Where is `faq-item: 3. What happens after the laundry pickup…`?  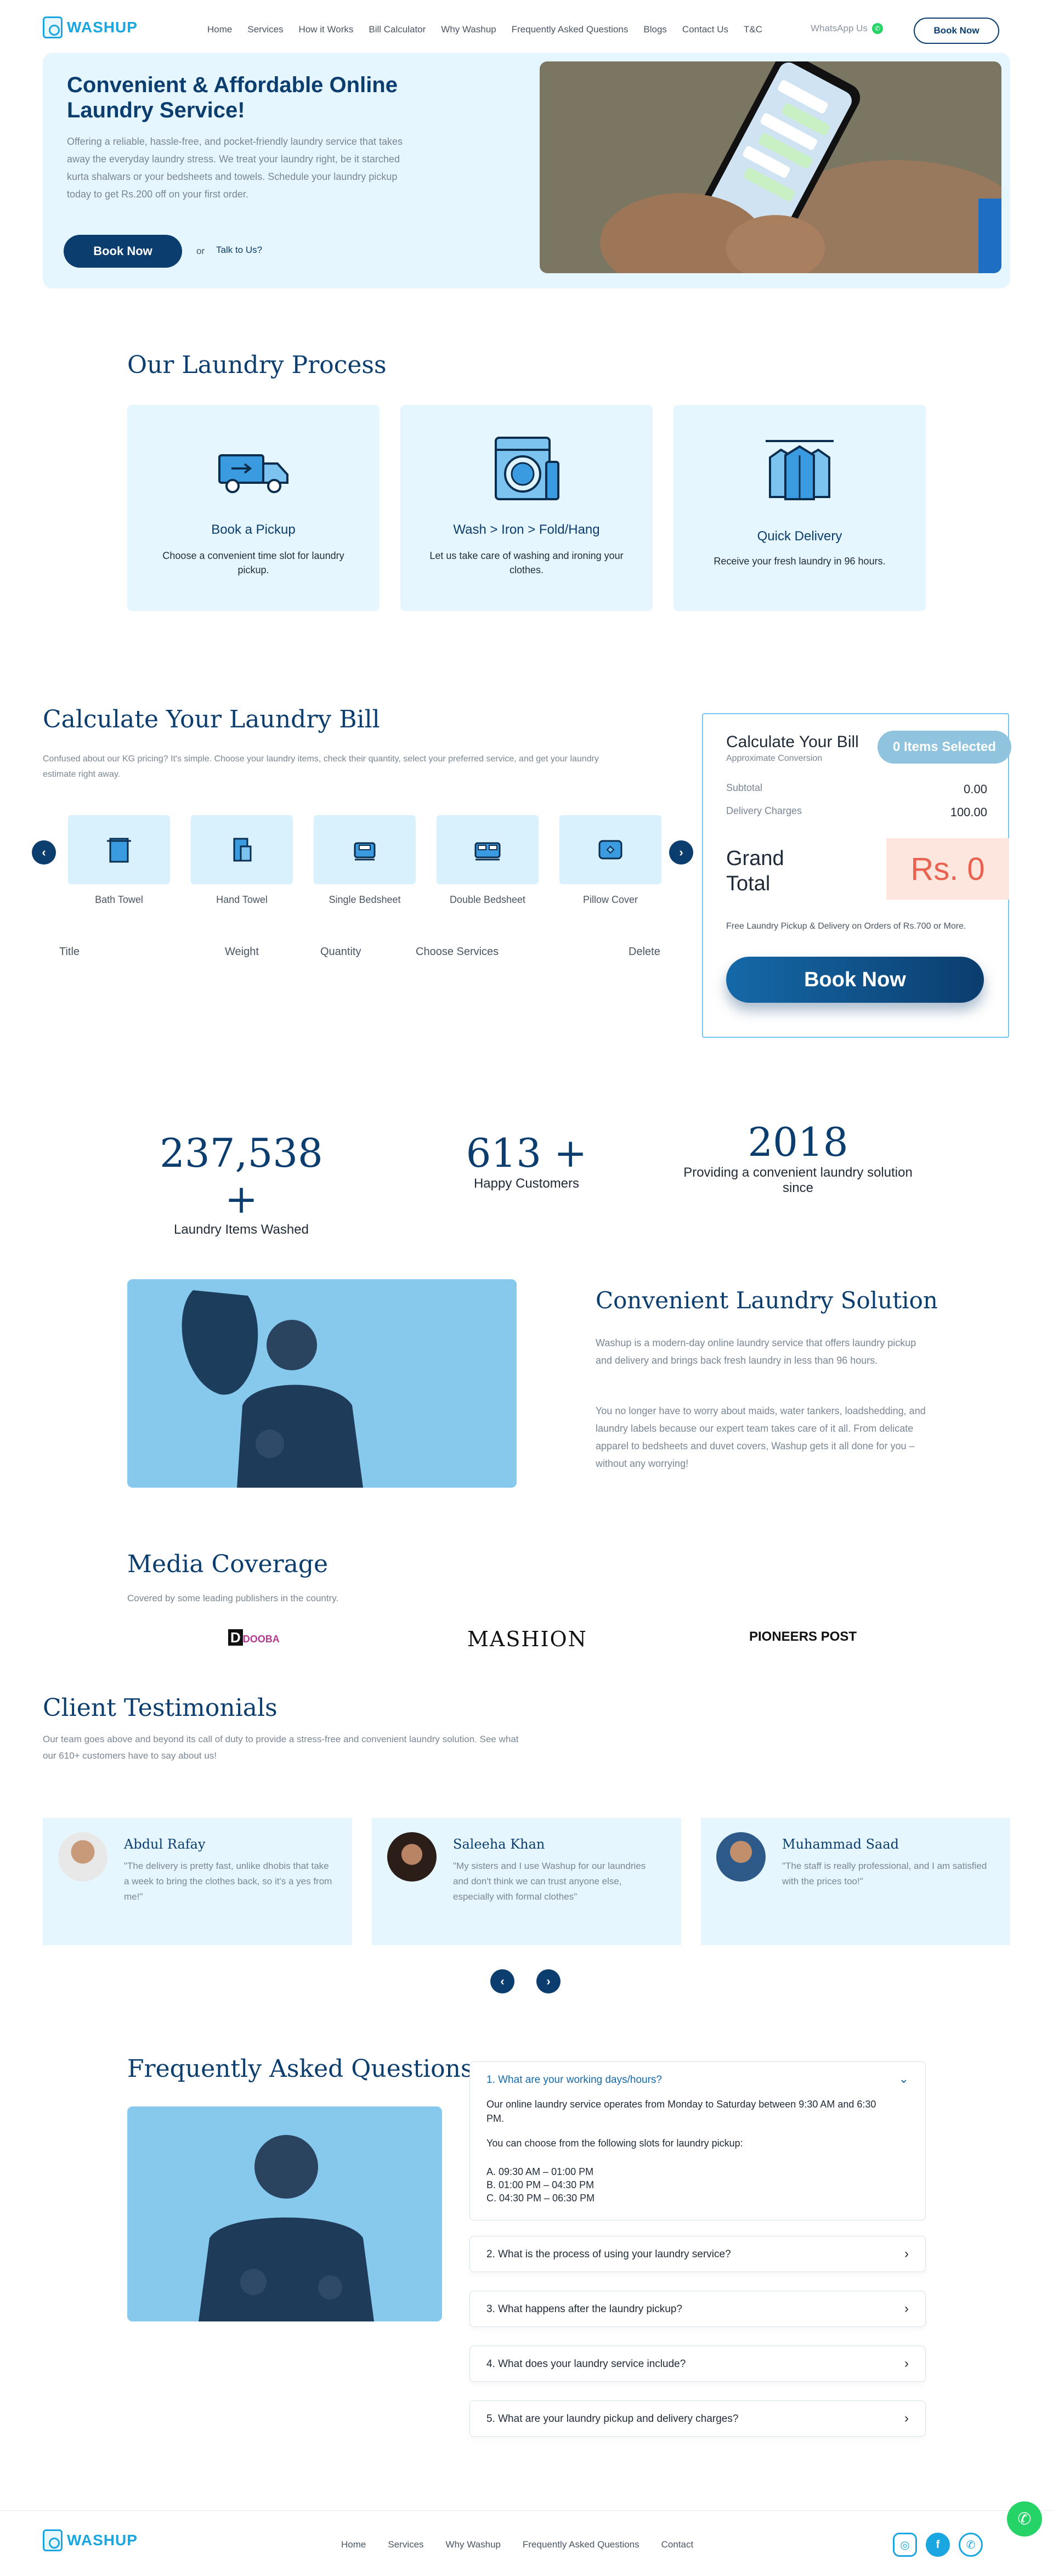
faq-item: 3. What happens after the laundry pickup… is located at coordinates (697, 2309).